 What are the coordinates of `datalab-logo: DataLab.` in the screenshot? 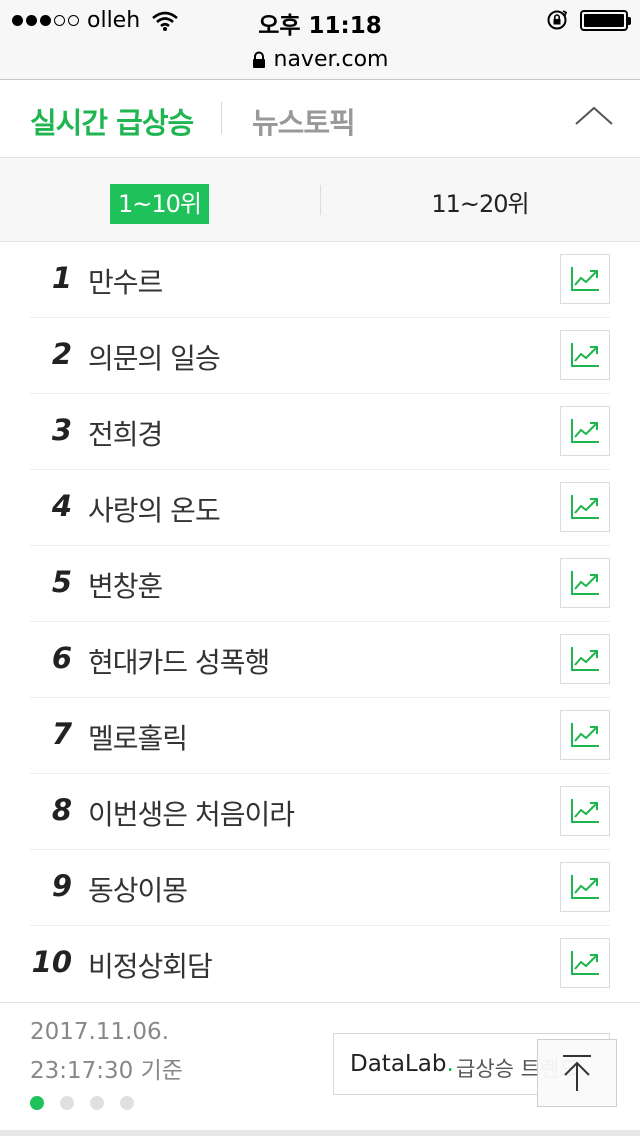 It's located at (402, 1064).